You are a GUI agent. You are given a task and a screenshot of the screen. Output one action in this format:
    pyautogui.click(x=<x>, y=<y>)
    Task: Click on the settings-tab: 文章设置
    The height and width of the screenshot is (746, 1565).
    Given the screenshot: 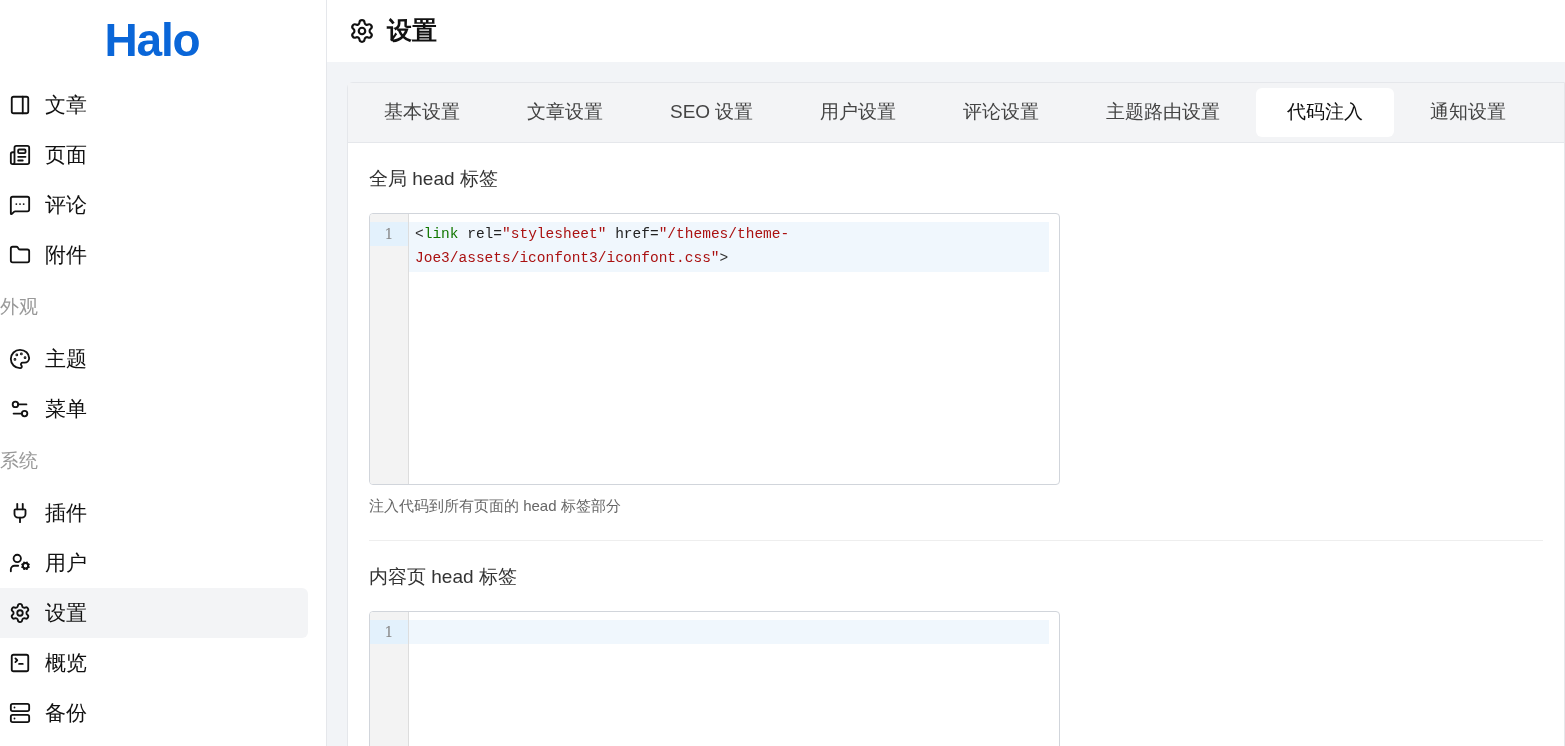 What is the action you would take?
    pyautogui.click(x=565, y=112)
    